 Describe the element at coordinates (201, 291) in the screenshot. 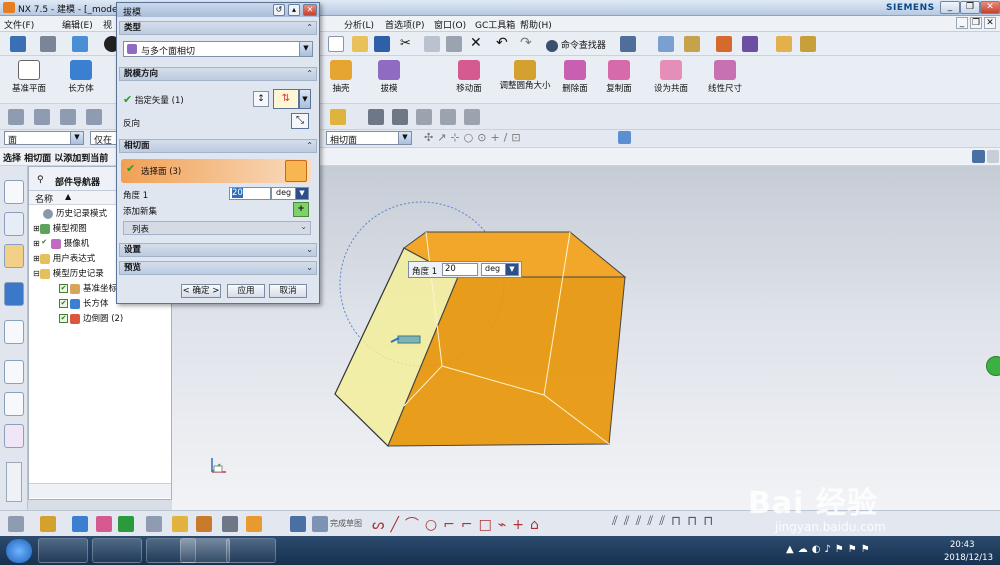

I see `ok-button: < 确定 >` at that location.